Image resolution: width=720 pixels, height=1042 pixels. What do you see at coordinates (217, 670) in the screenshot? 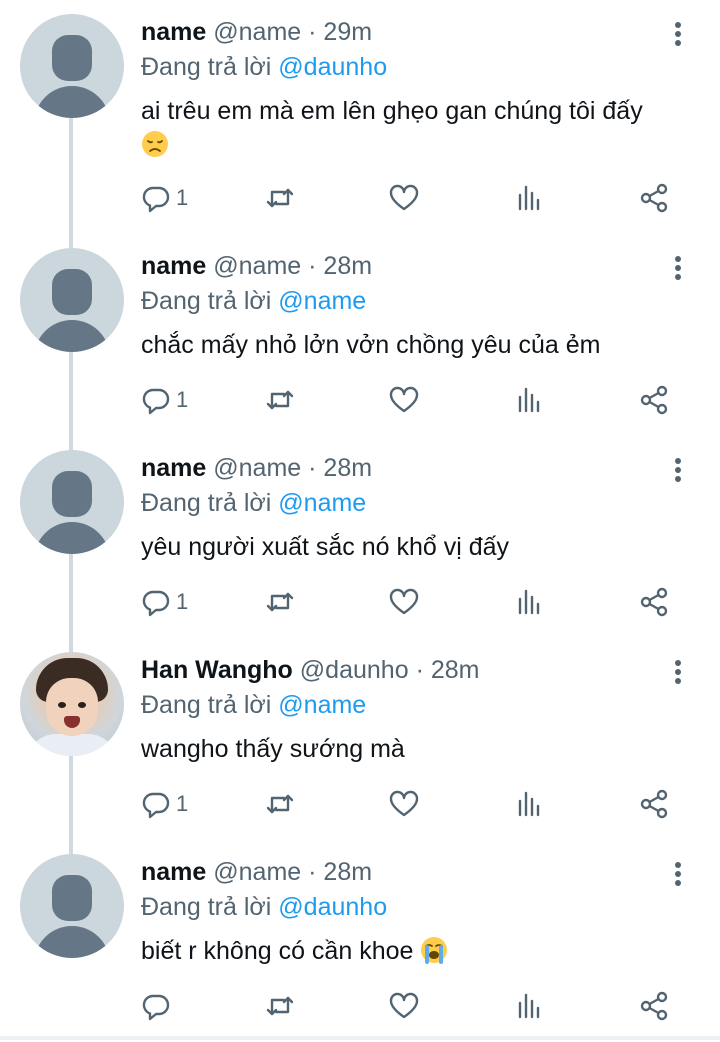
I see `display-name: Han Wangho` at bounding box center [217, 670].